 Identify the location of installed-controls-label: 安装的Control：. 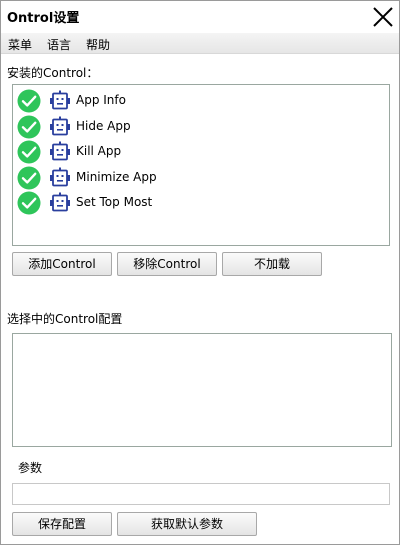
(53, 73).